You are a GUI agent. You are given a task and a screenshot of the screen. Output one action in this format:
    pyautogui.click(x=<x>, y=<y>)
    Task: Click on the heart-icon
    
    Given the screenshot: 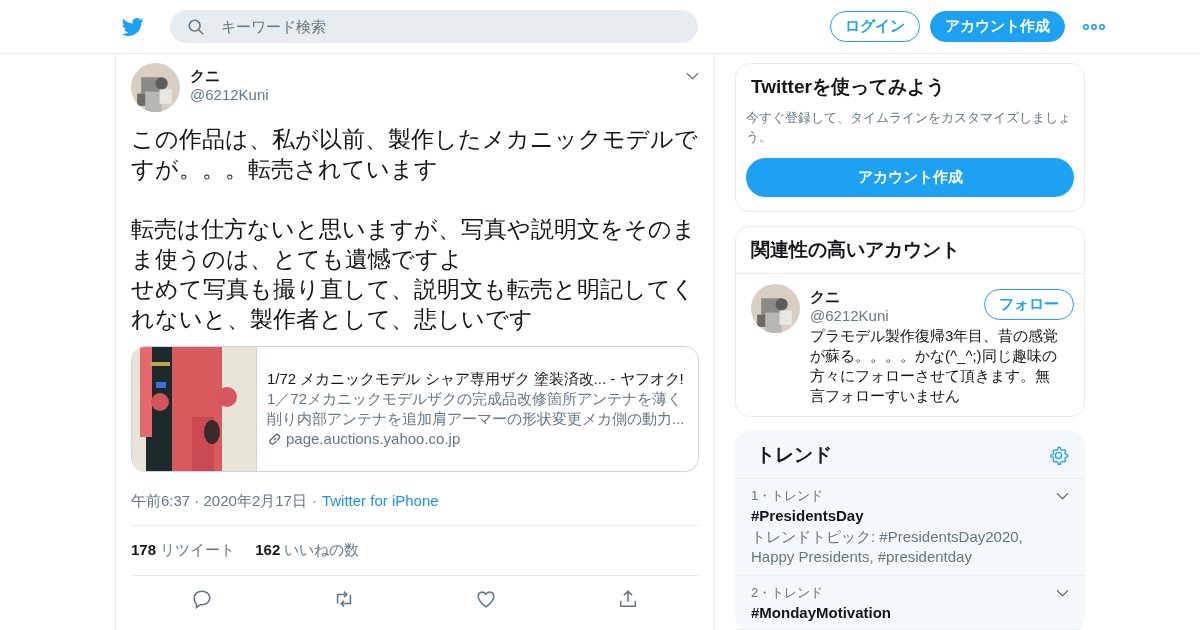 What is the action you would take?
    pyautogui.click(x=486, y=599)
    